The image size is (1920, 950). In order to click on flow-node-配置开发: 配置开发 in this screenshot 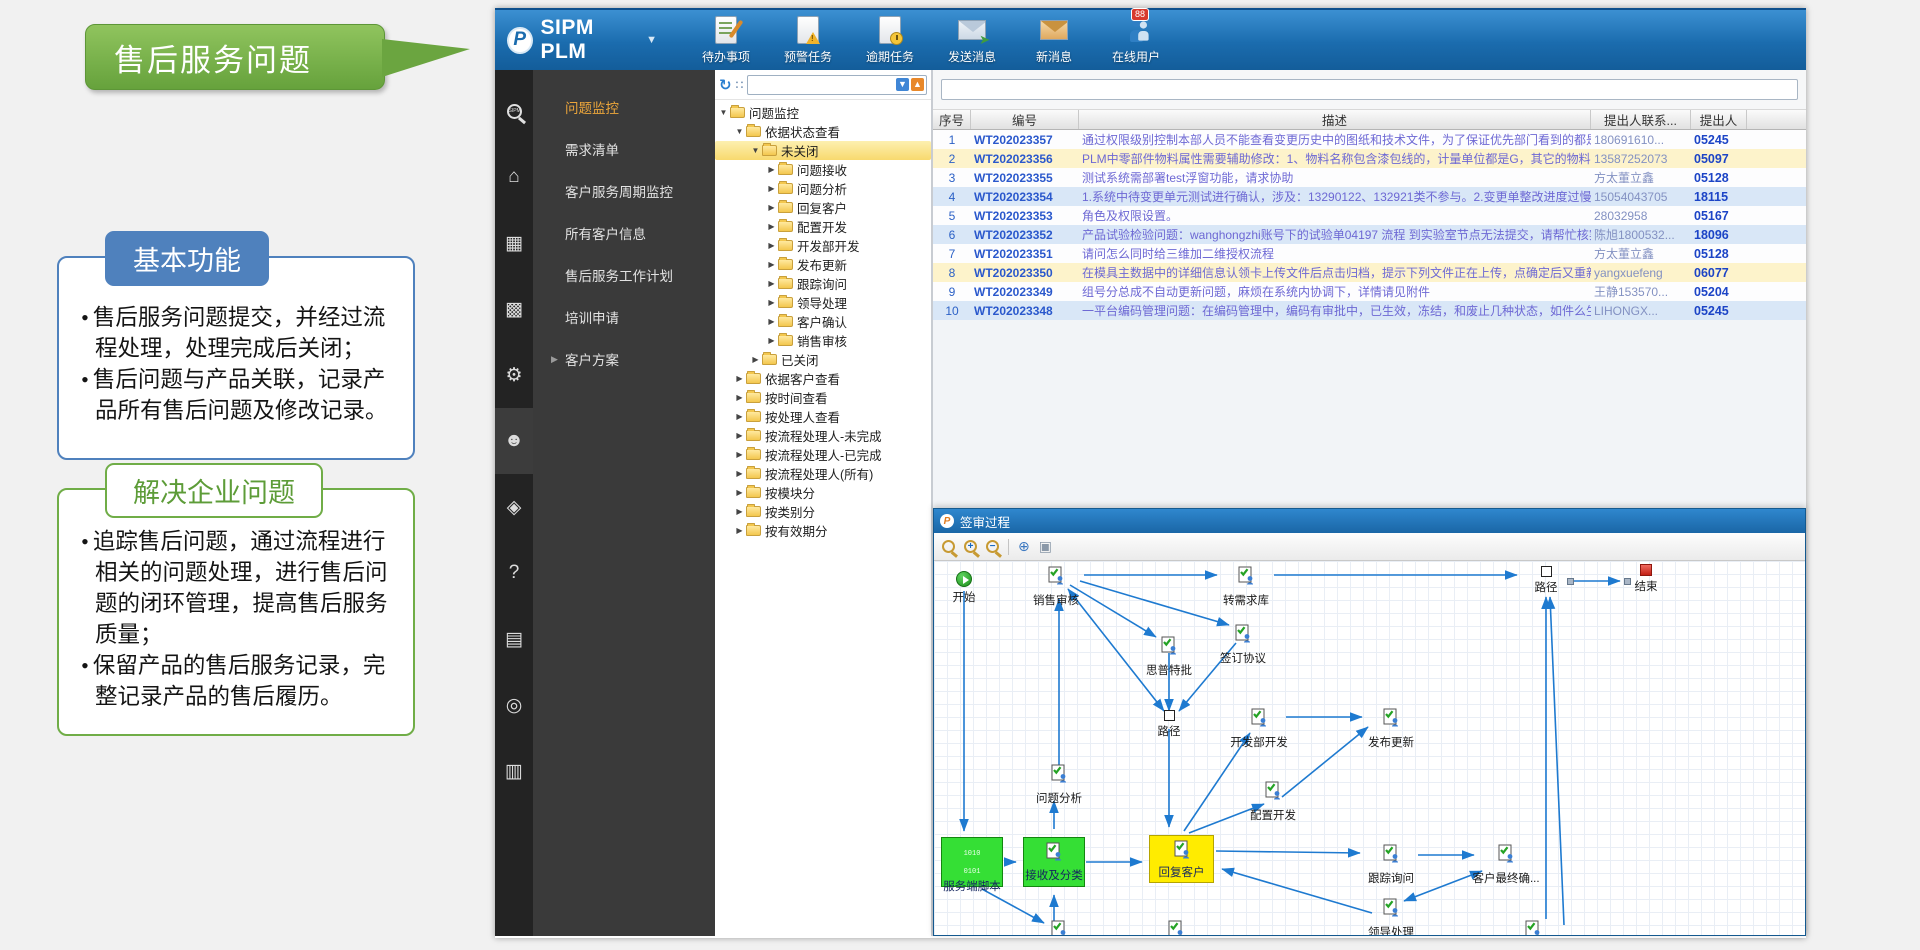, I will do `click(1273, 802)`.